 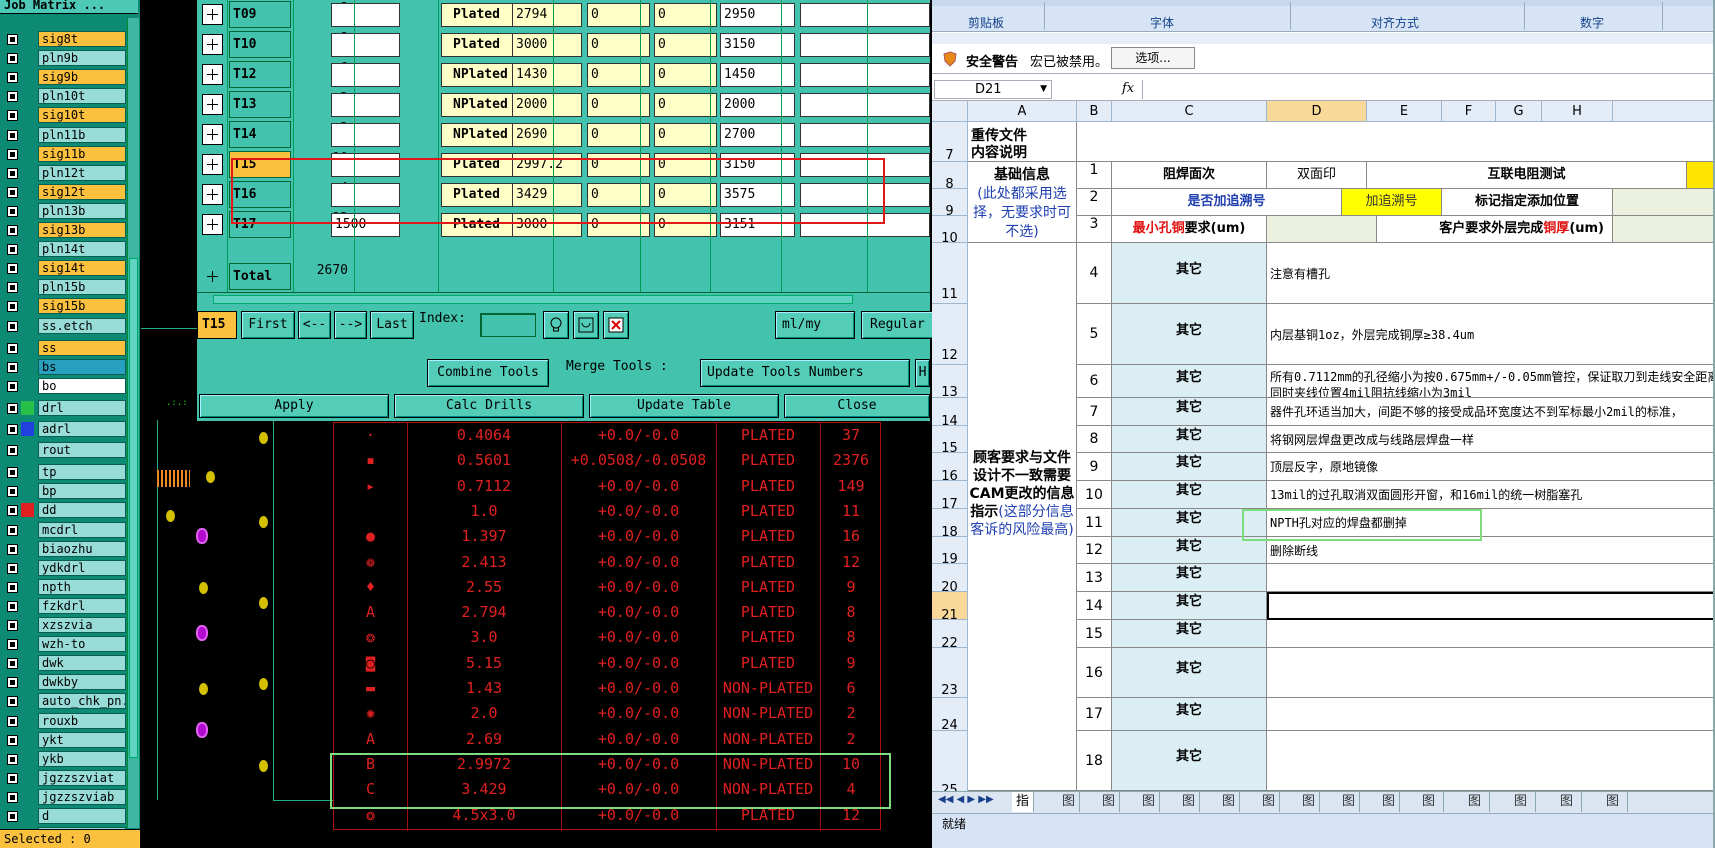 I want to click on layer-row-sig9b: sig9b, so click(x=65, y=77).